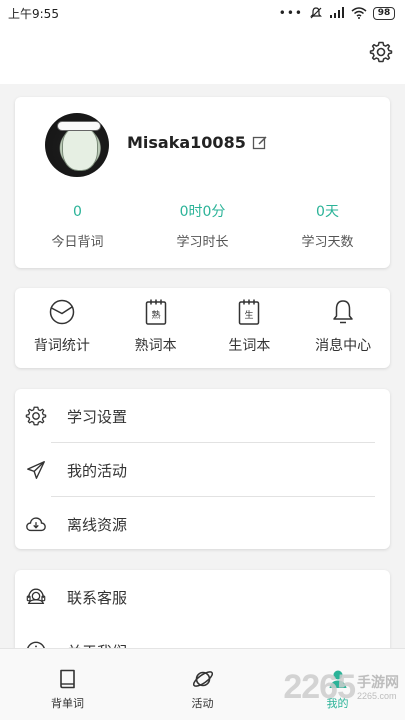  What do you see at coordinates (327, 212) in the screenshot?
I see `stat-value: 0天` at bounding box center [327, 212].